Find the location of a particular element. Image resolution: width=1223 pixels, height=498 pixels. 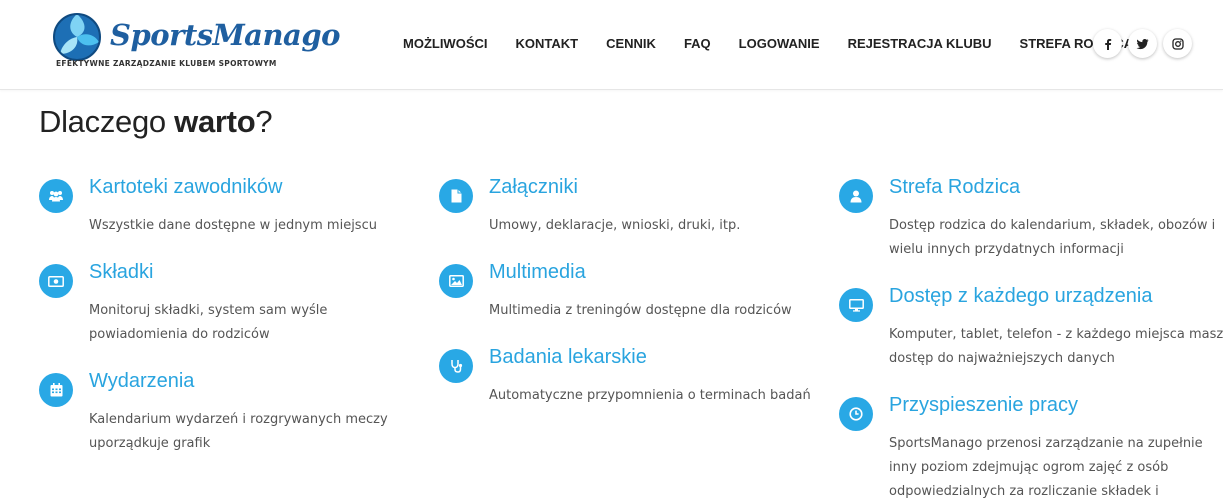

feature-title: Badania lekarskie is located at coordinates (568, 357).